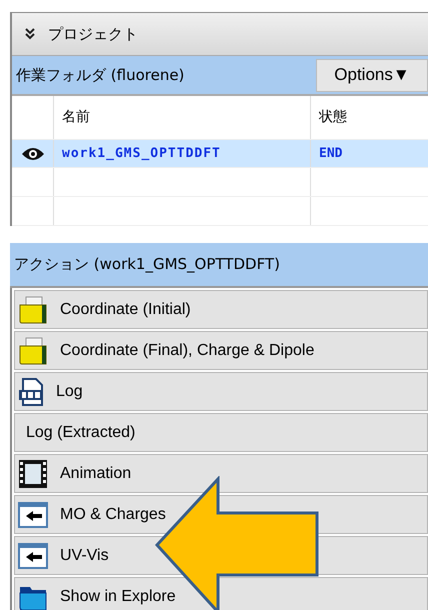  What do you see at coordinates (141, 153) in the screenshot?
I see `name-cell-text: work1_GMS_OPTTDDFT` at bounding box center [141, 153].